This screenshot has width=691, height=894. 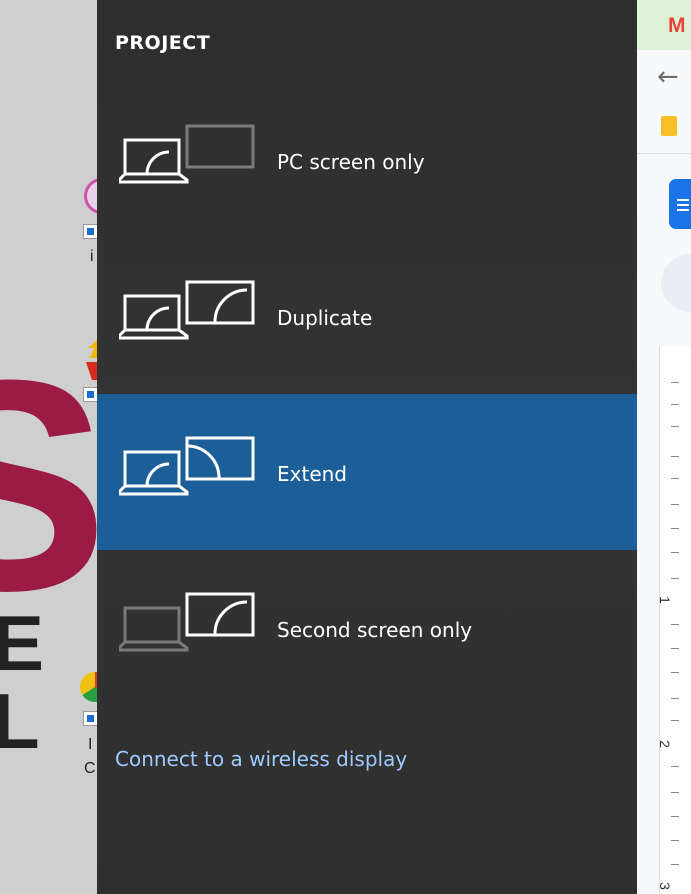 What do you see at coordinates (187, 154) in the screenshot?
I see `laptop-with-dim-monitor-icon` at bounding box center [187, 154].